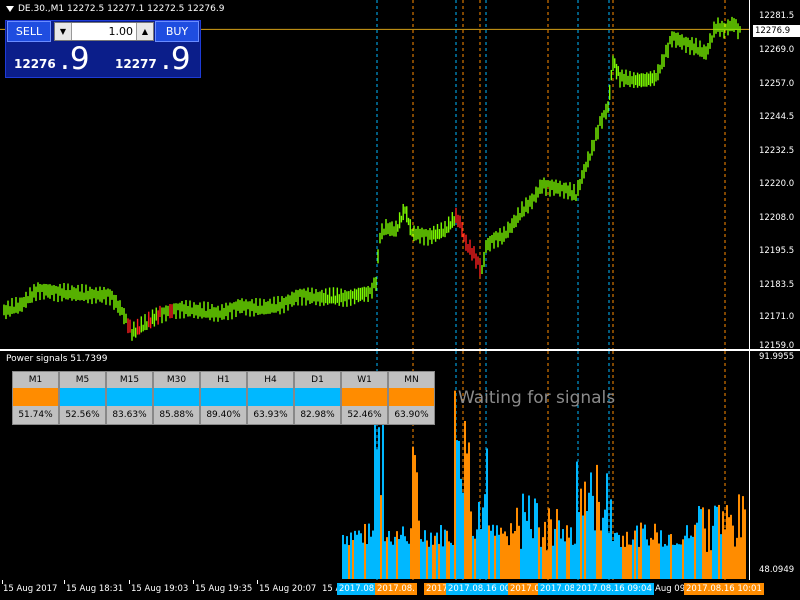 The width and height of the screenshot is (800, 600). I want to click on indicator-axis: 91.9955 48.0949, so click(774, 465).